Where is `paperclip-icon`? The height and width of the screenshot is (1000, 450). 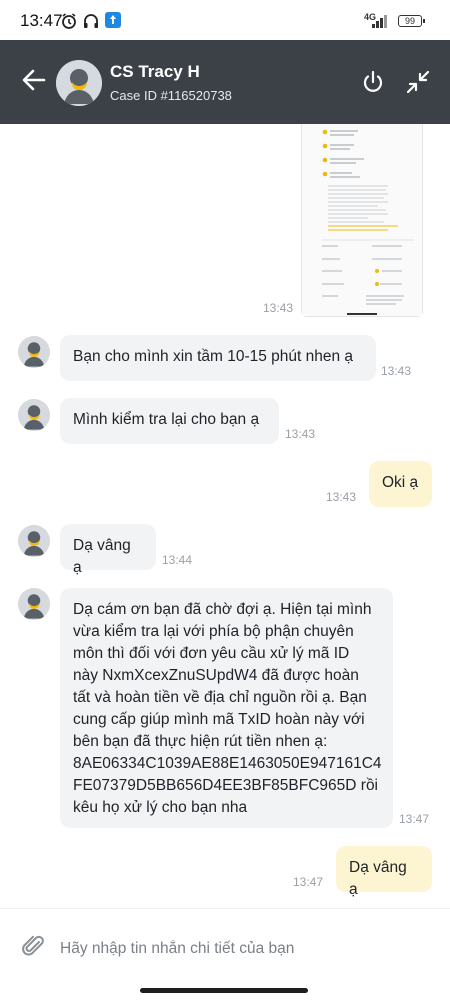 paperclip-icon is located at coordinates (33, 946).